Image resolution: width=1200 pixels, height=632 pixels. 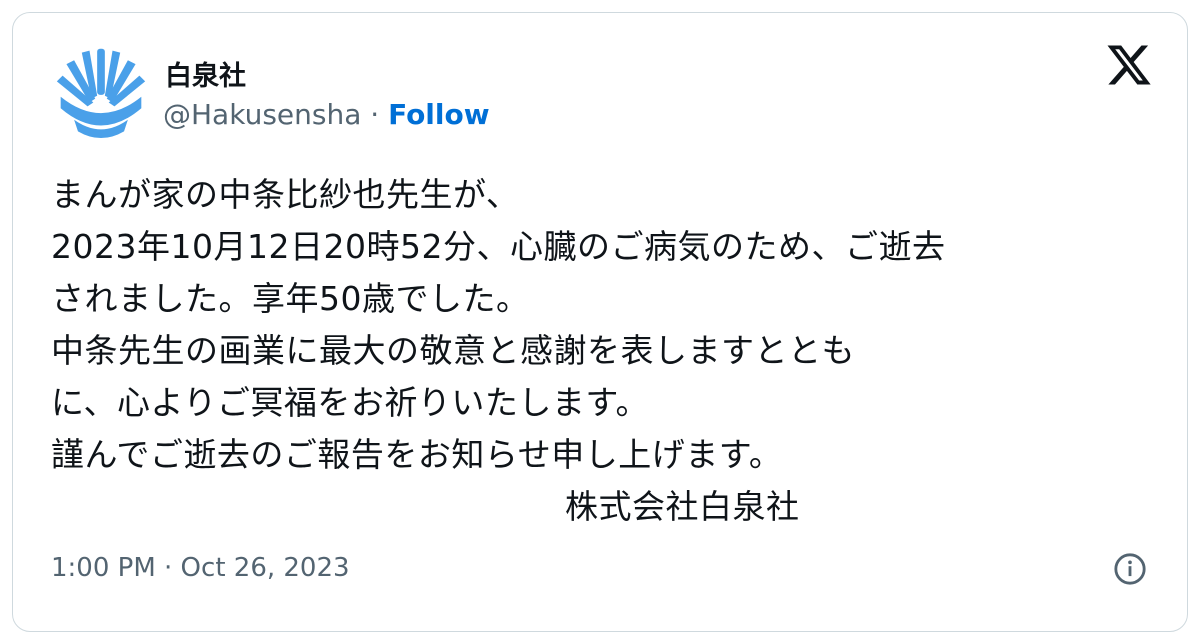 What do you see at coordinates (101, 91) in the screenshot?
I see `hakusensha-logo-icon` at bounding box center [101, 91].